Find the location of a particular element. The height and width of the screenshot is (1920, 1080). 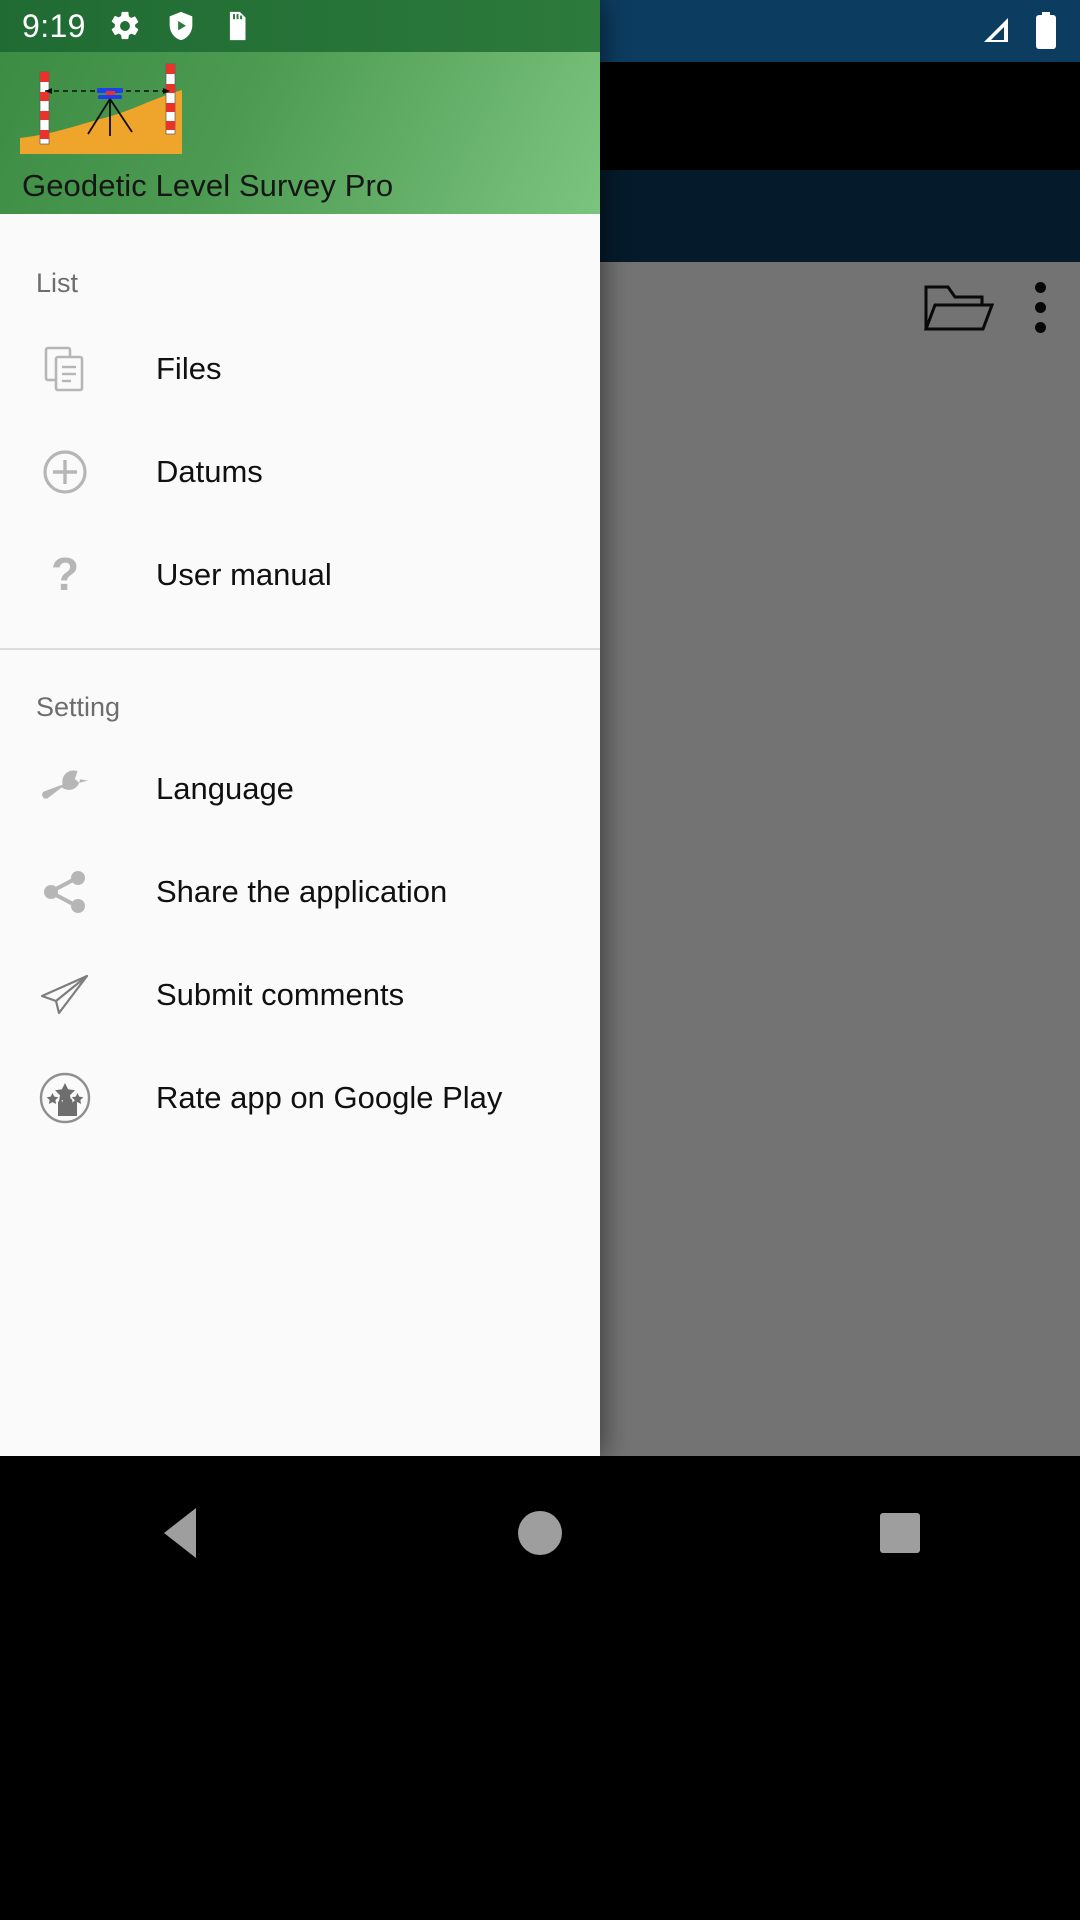

status-bar-clock: 9:19 is located at coordinates (54, 26).